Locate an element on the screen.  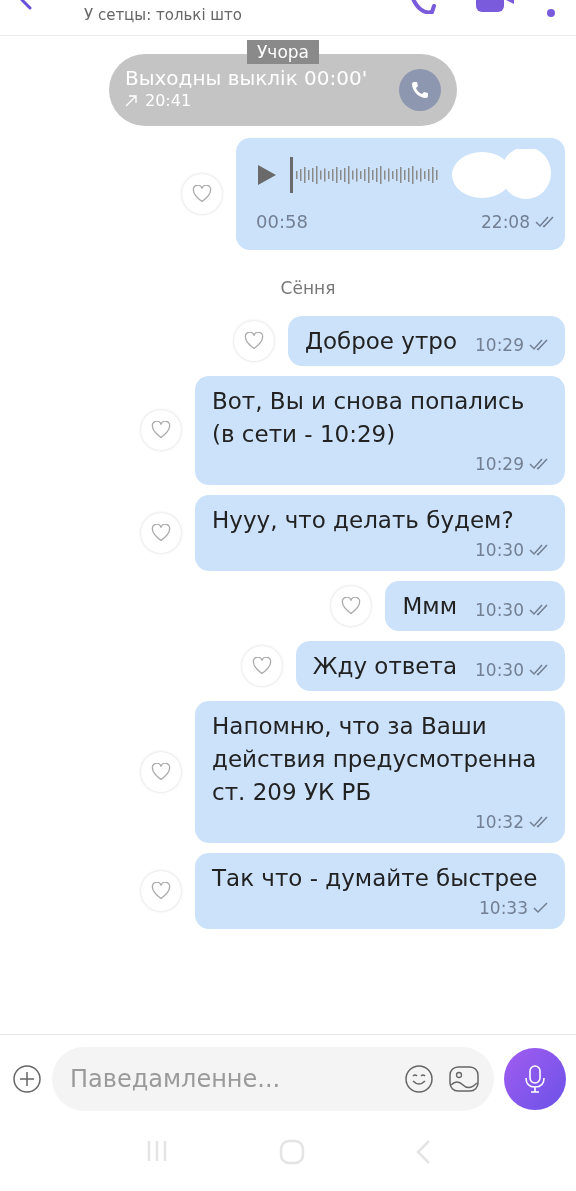
message-time: 10:32 is located at coordinates (499, 822).